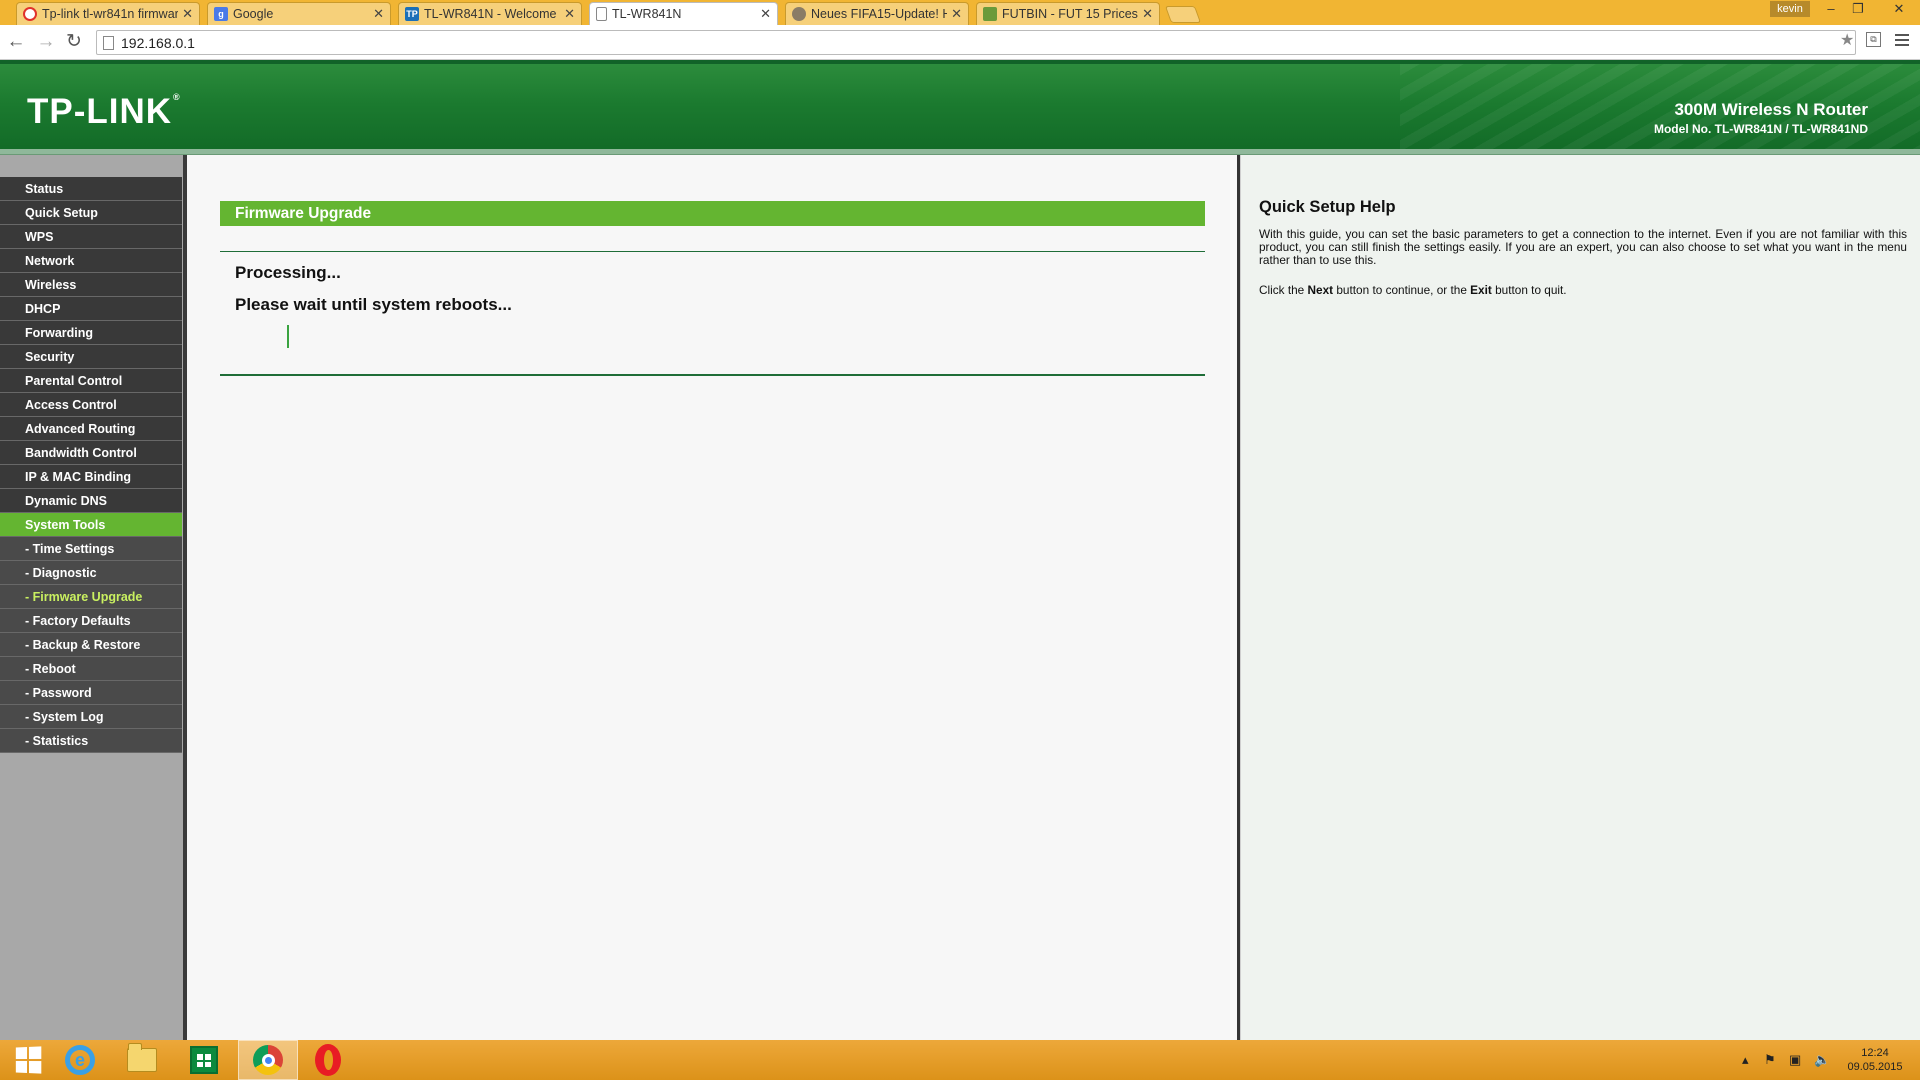 This screenshot has height=1080, width=1920. I want to click on menu-item-system-log: - System Log, so click(91, 717).